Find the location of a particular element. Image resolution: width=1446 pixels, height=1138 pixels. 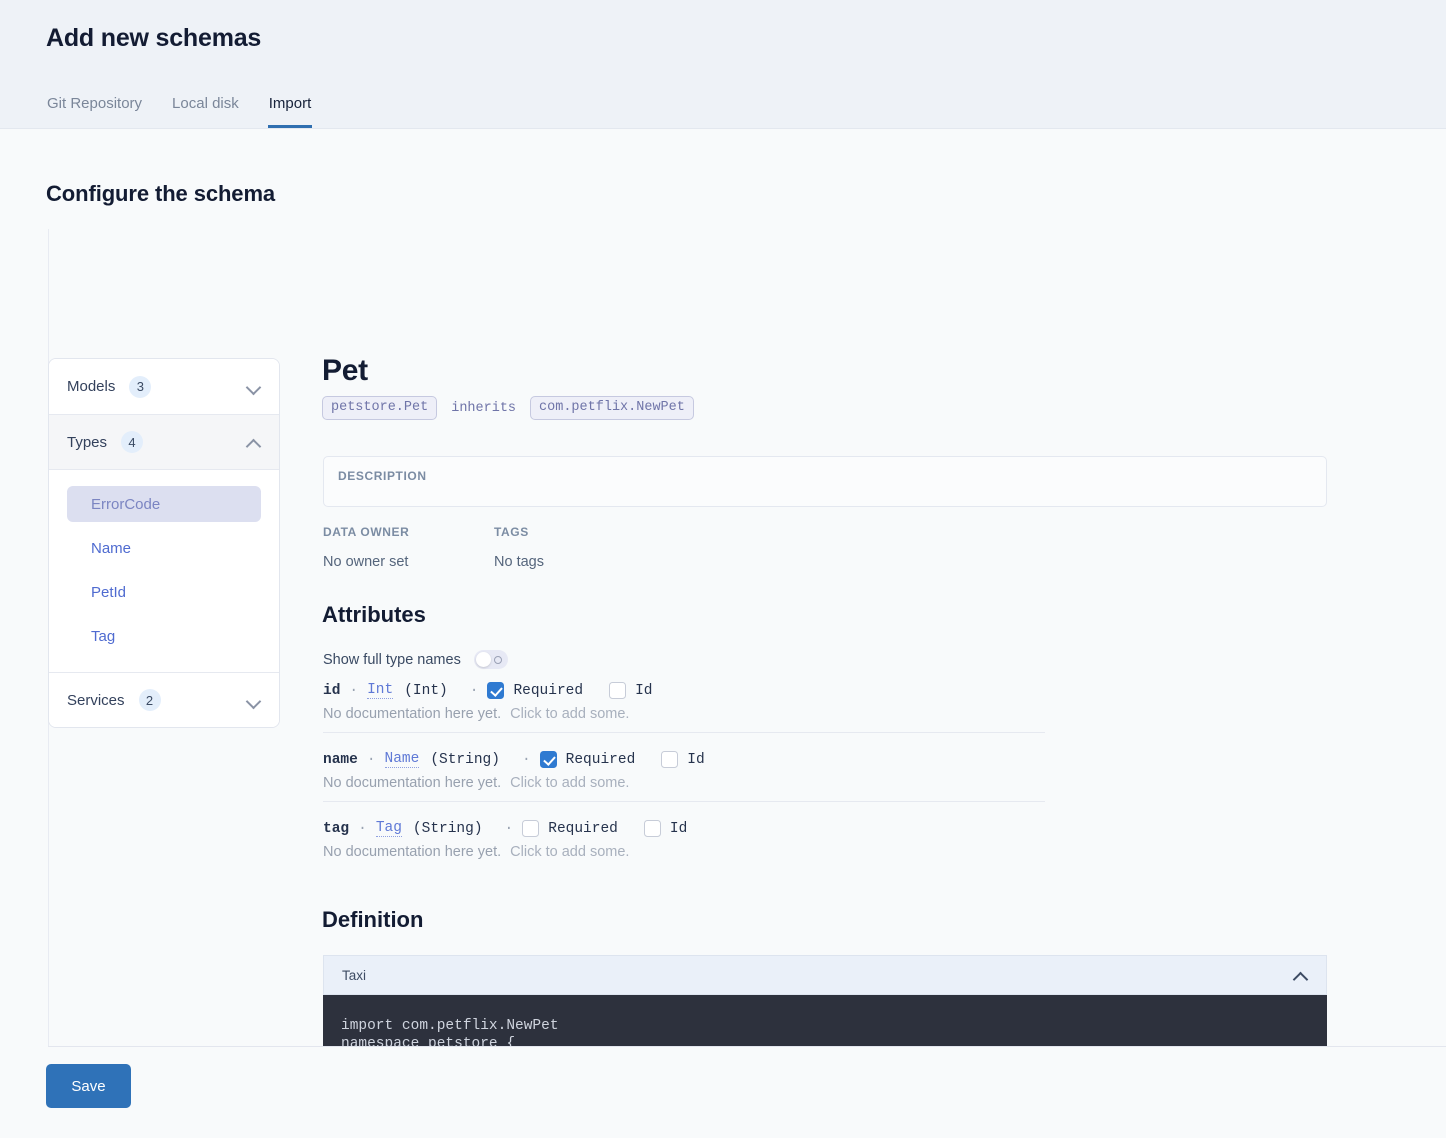

tags-block: TAGS No tags is located at coordinates (519, 547).